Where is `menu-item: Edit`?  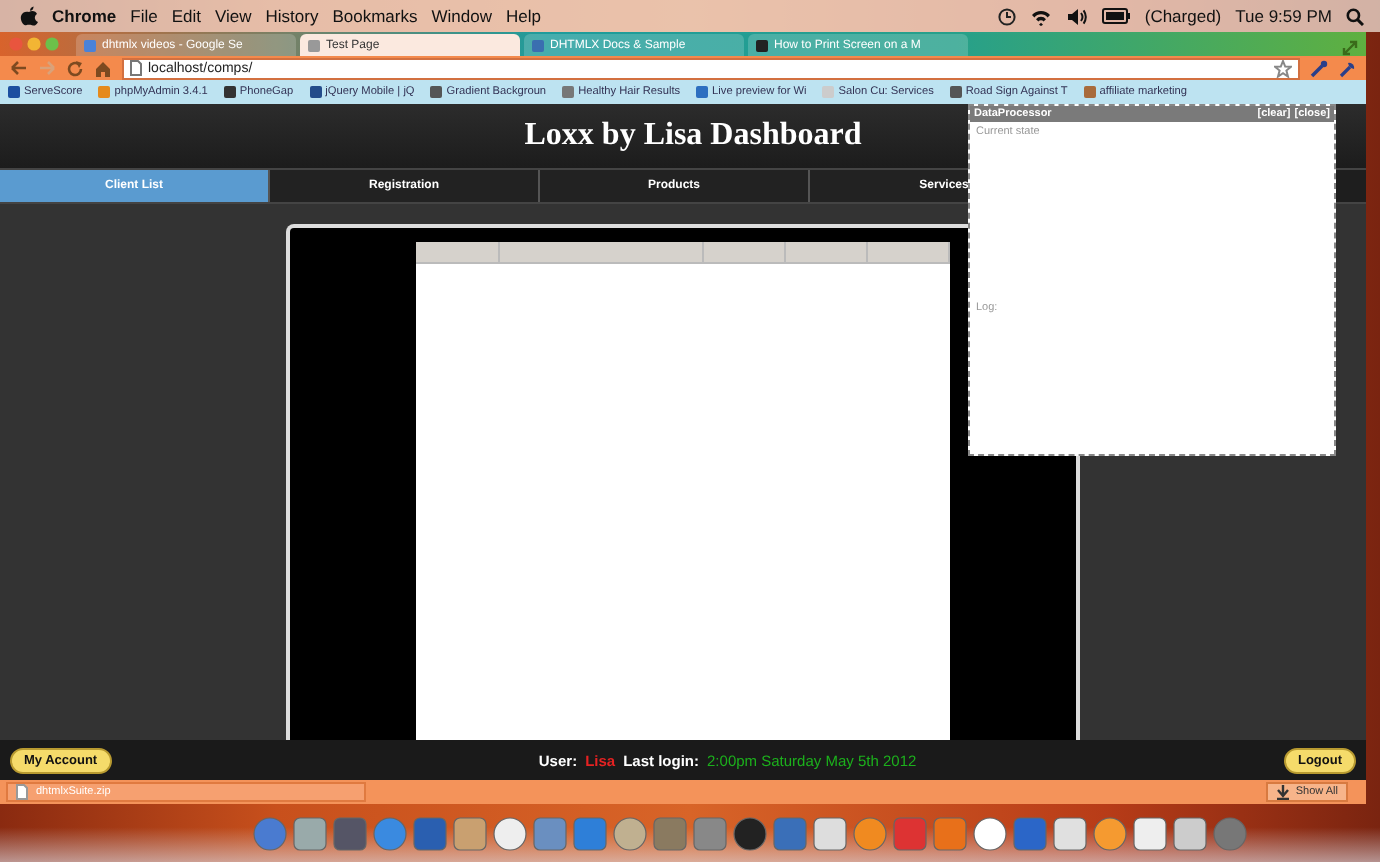 menu-item: Edit is located at coordinates (186, 16).